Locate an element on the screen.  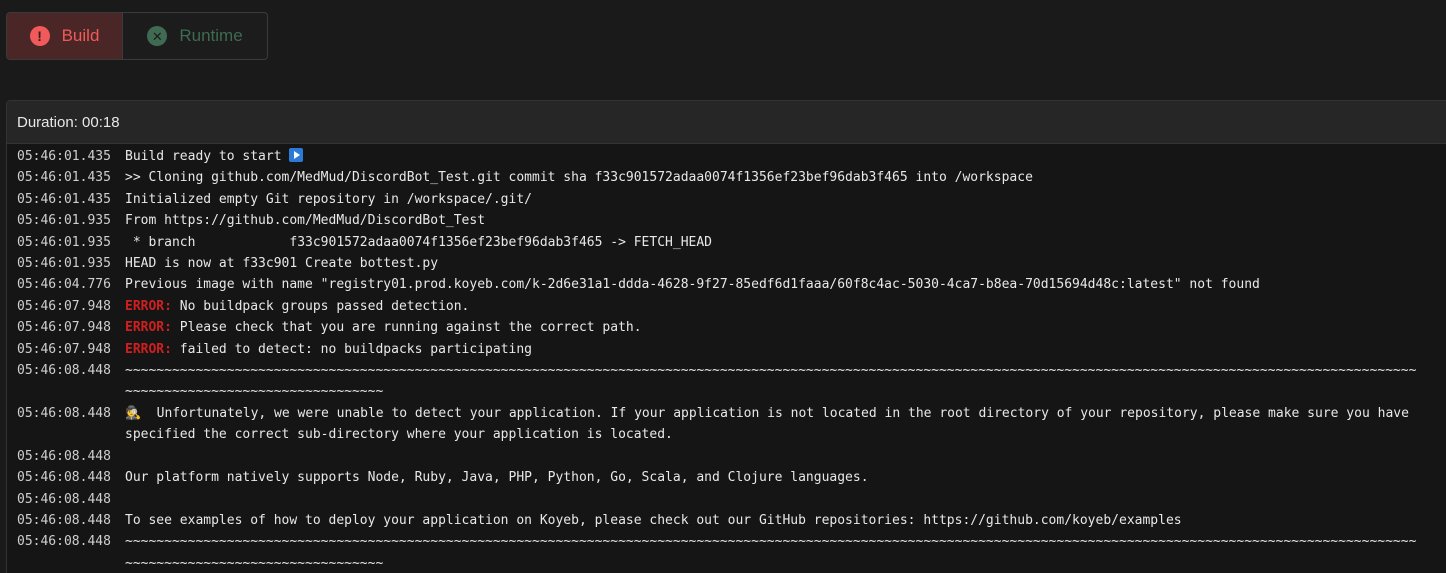
log-message: HEAD is now at f33c901 Create bottest.py is located at coordinates (773, 263).